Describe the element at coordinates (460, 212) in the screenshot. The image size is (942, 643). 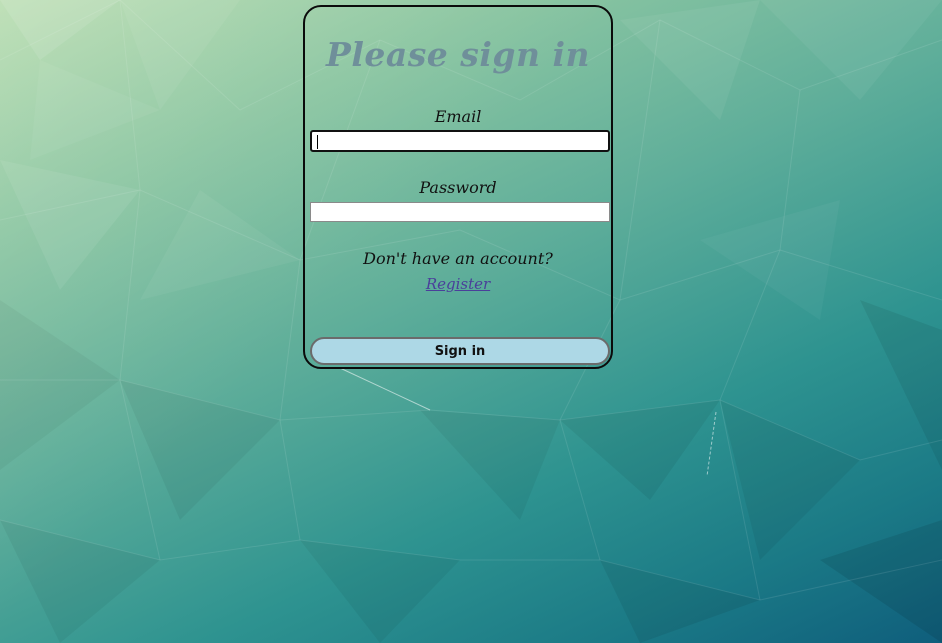
I see `password-field` at that location.